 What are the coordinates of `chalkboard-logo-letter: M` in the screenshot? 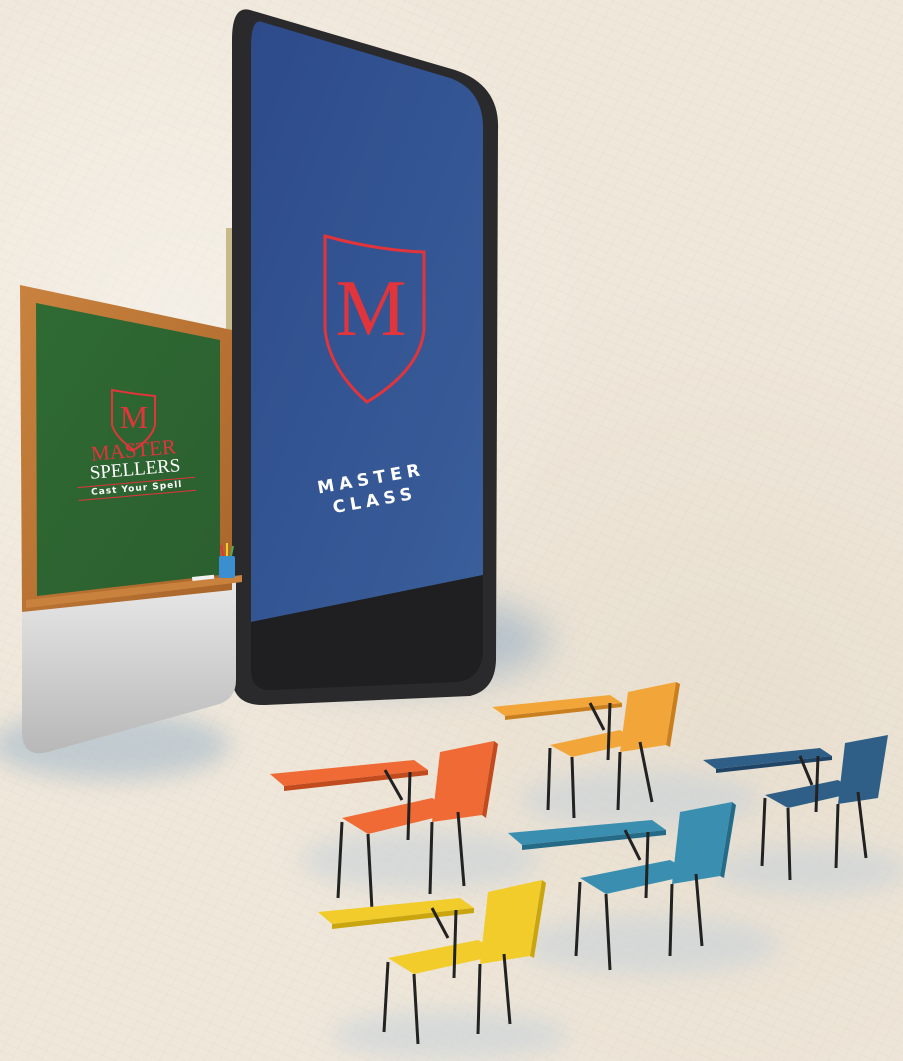 It's located at (134, 417).